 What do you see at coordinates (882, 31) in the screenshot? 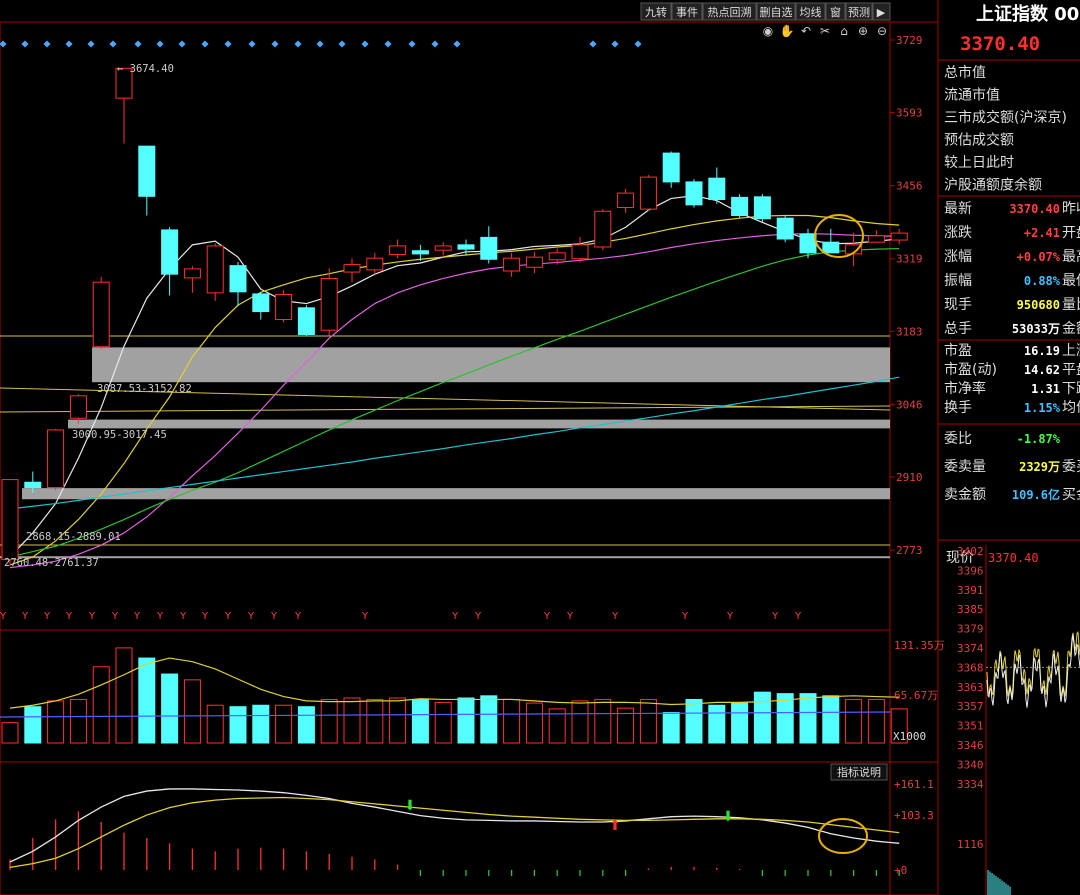
I see `zoom-out-icon: ⊖` at bounding box center [882, 31].